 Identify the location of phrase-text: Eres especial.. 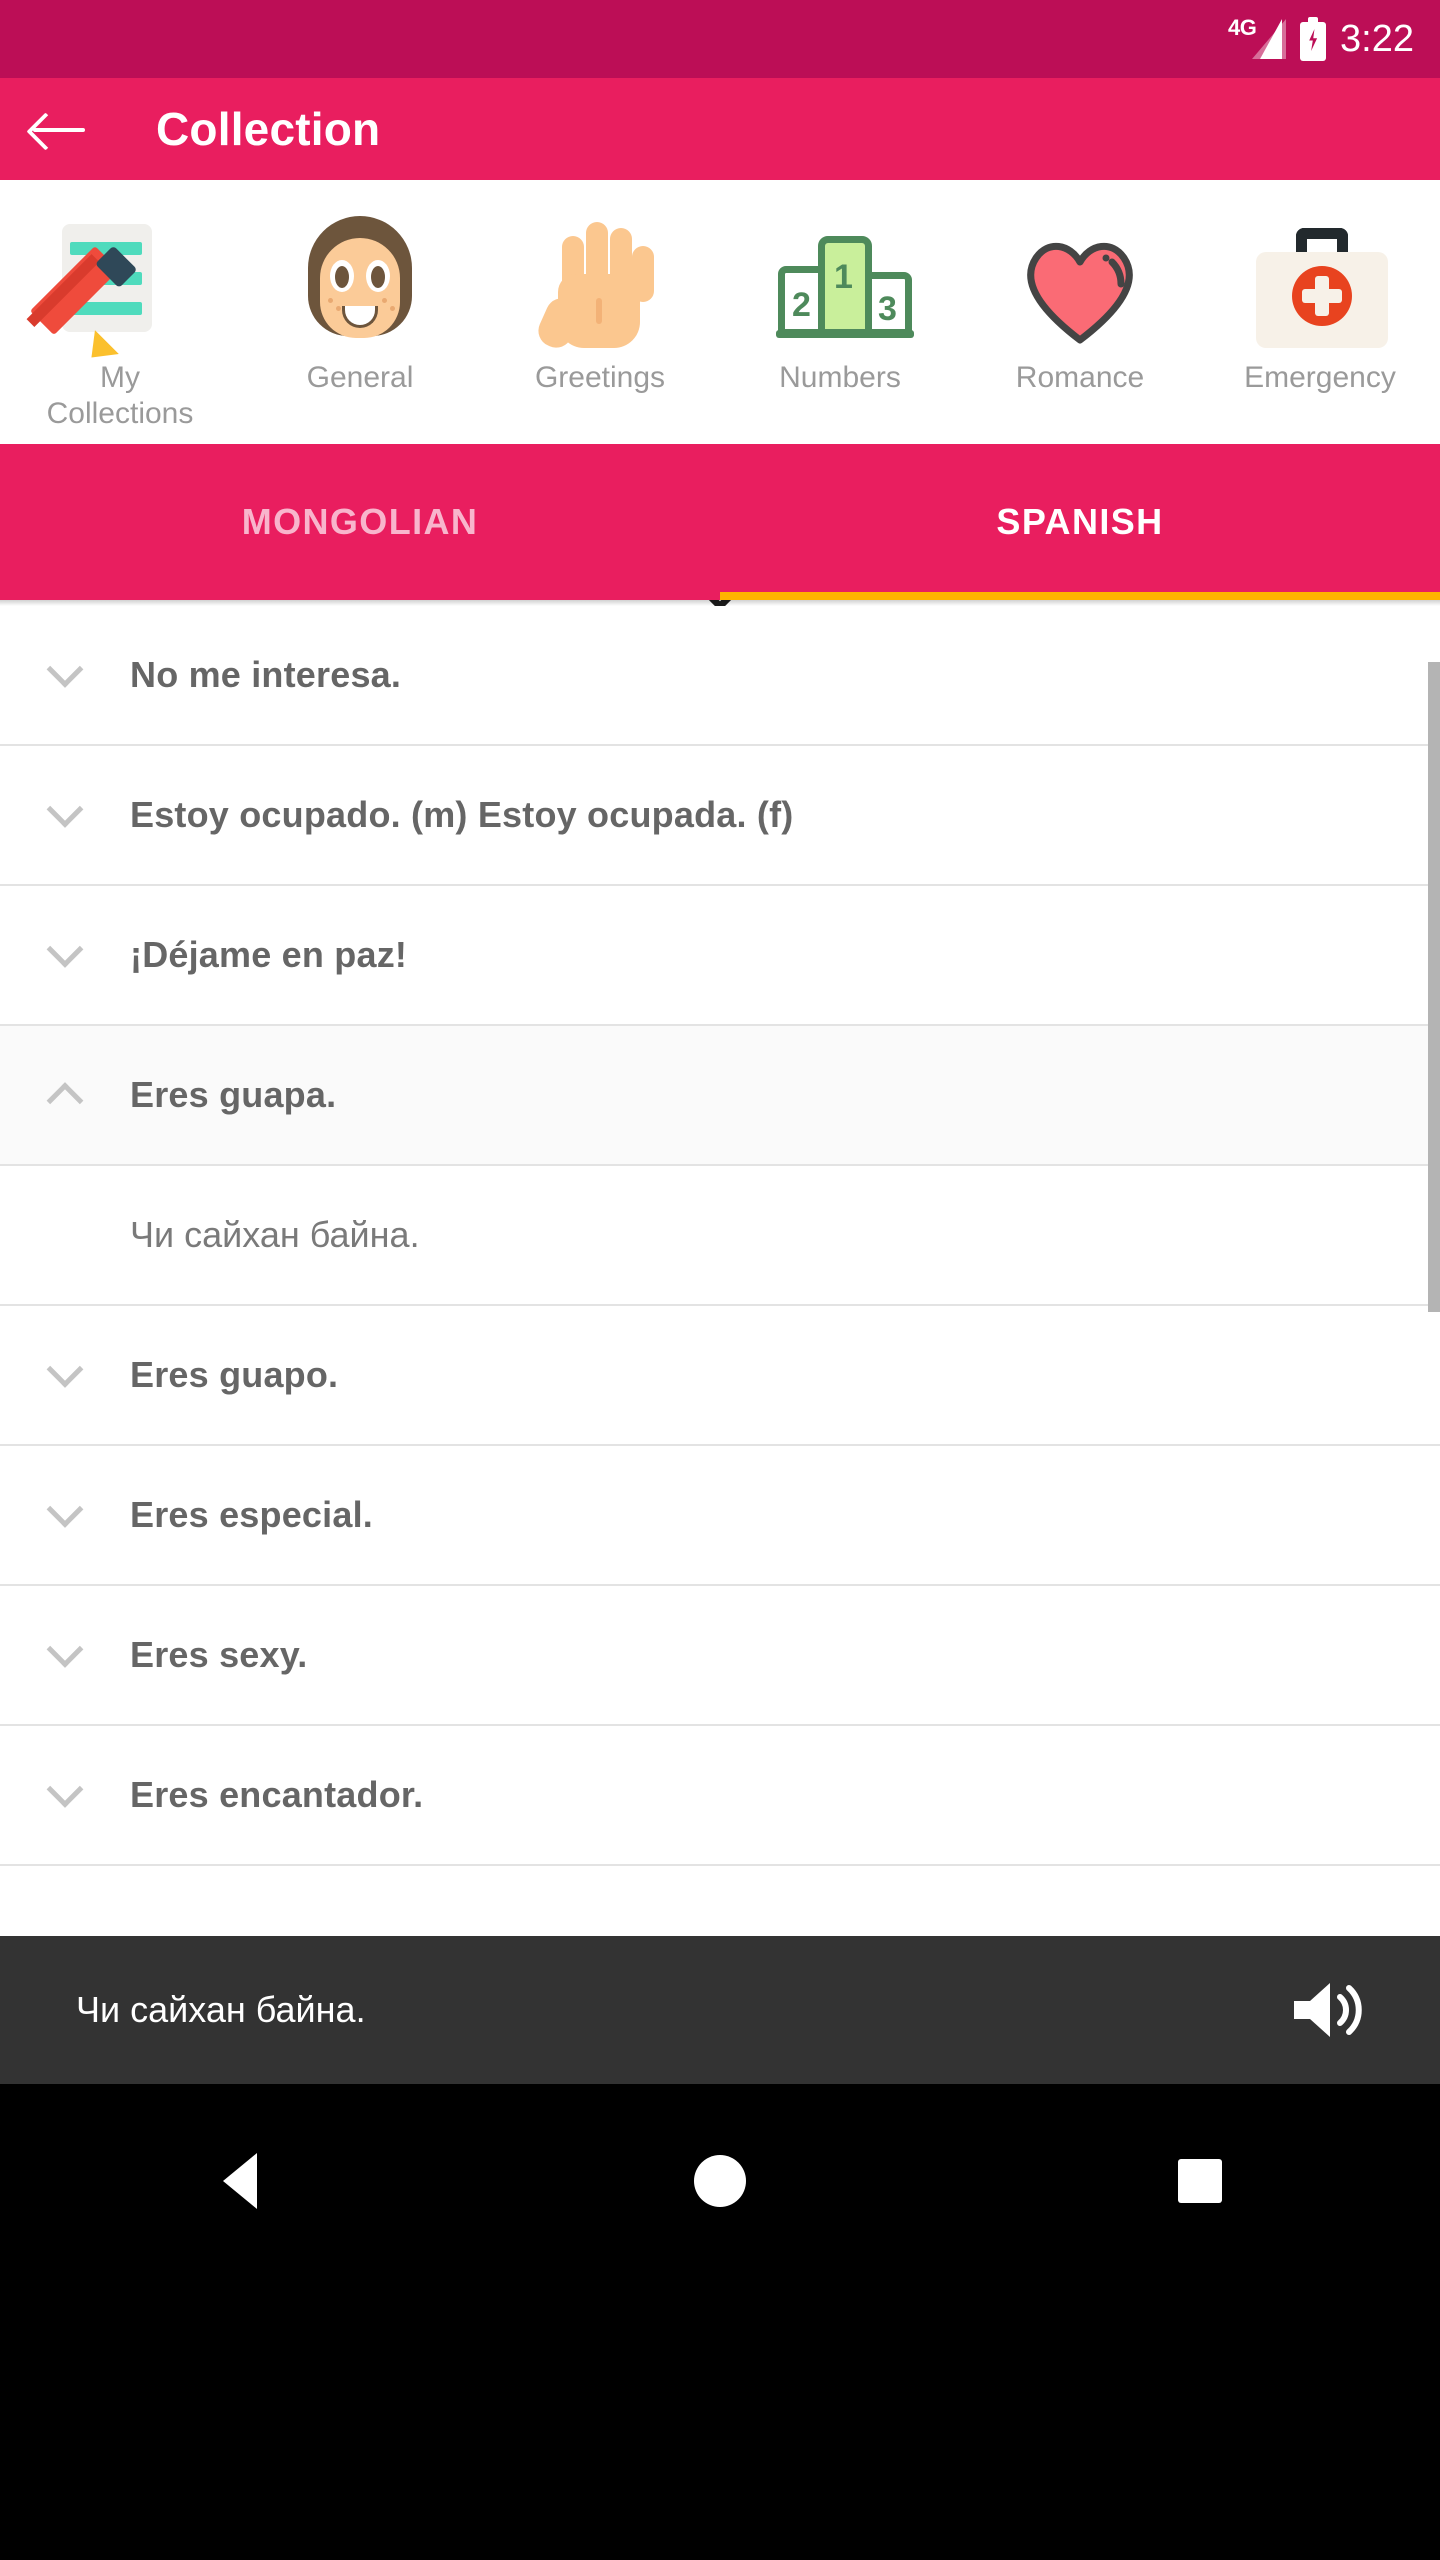
(251, 1514).